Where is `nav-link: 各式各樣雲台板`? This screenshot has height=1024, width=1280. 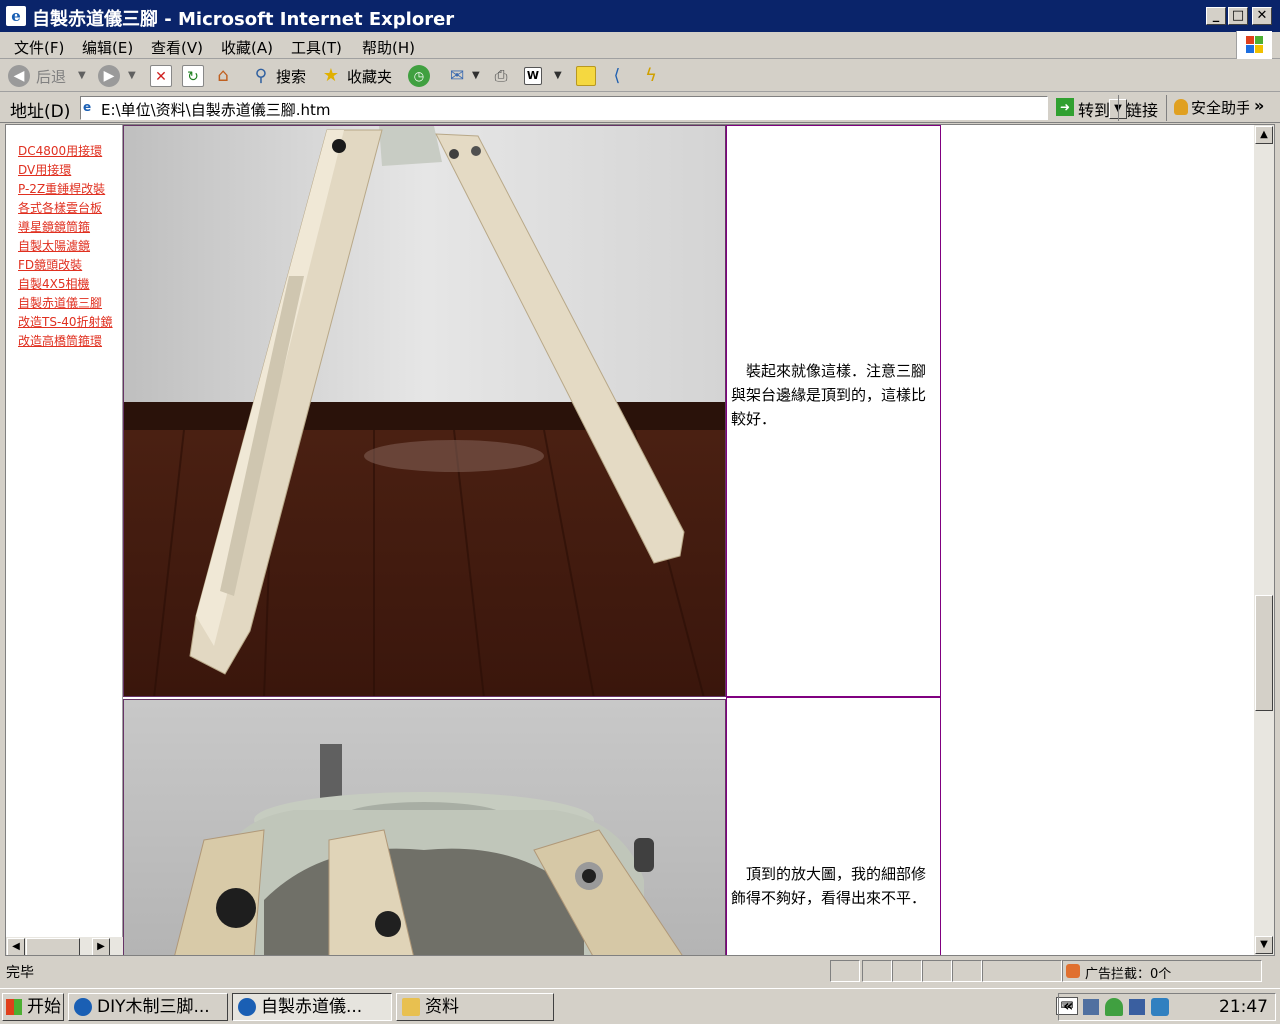 nav-link: 各式各樣雲台板 is located at coordinates (60, 207).